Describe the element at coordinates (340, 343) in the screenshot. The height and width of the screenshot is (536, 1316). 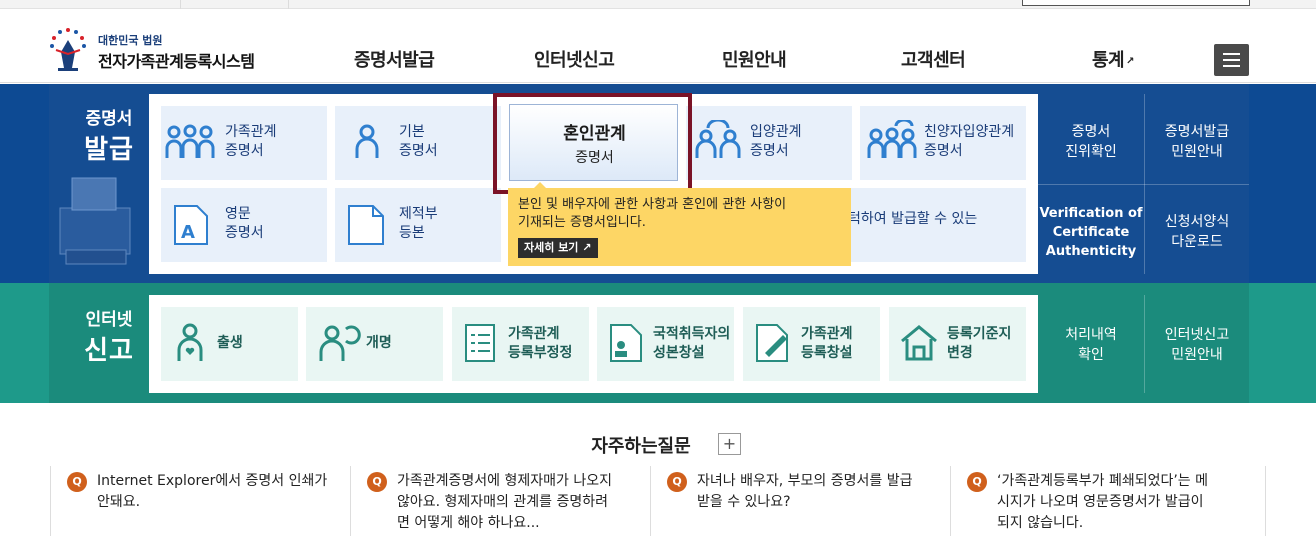
I see `rename-icon` at that location.